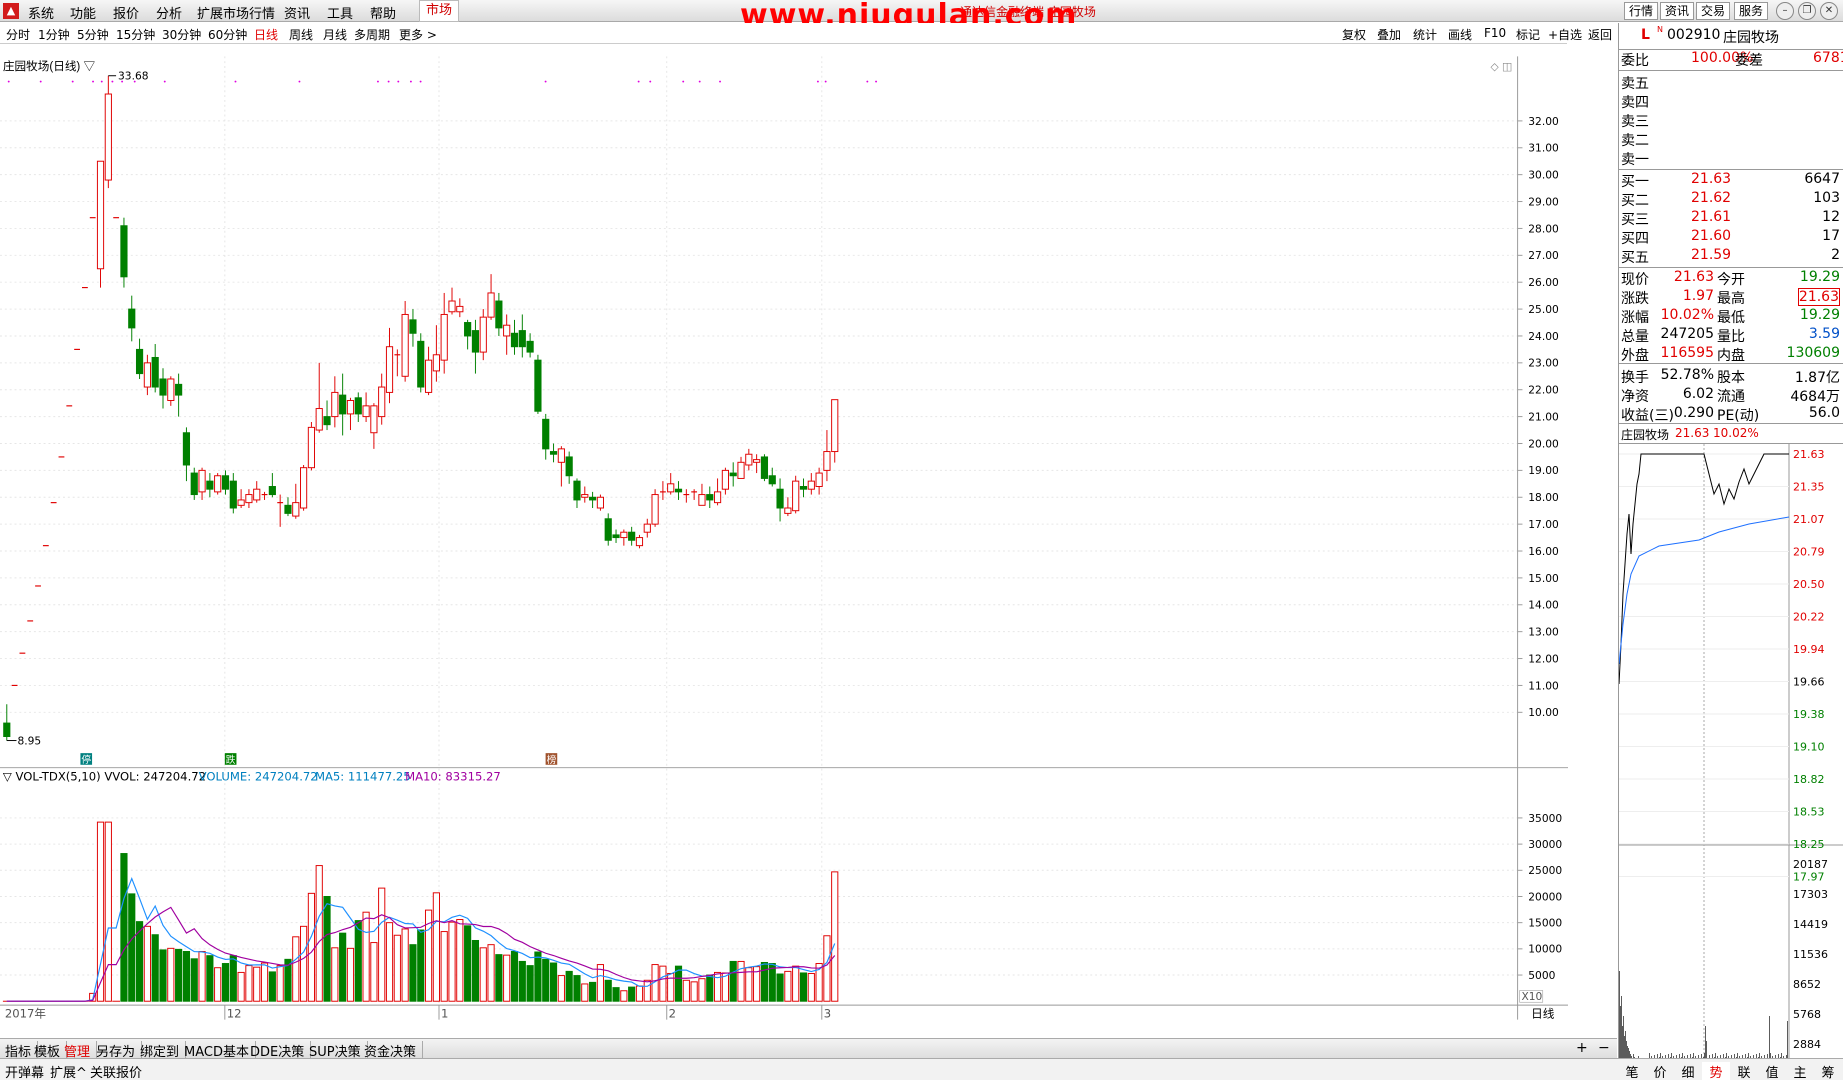 This screenshot has width=1843, height=1081. I want to click on btn-draw-line: 画线, so click(1460, 34).